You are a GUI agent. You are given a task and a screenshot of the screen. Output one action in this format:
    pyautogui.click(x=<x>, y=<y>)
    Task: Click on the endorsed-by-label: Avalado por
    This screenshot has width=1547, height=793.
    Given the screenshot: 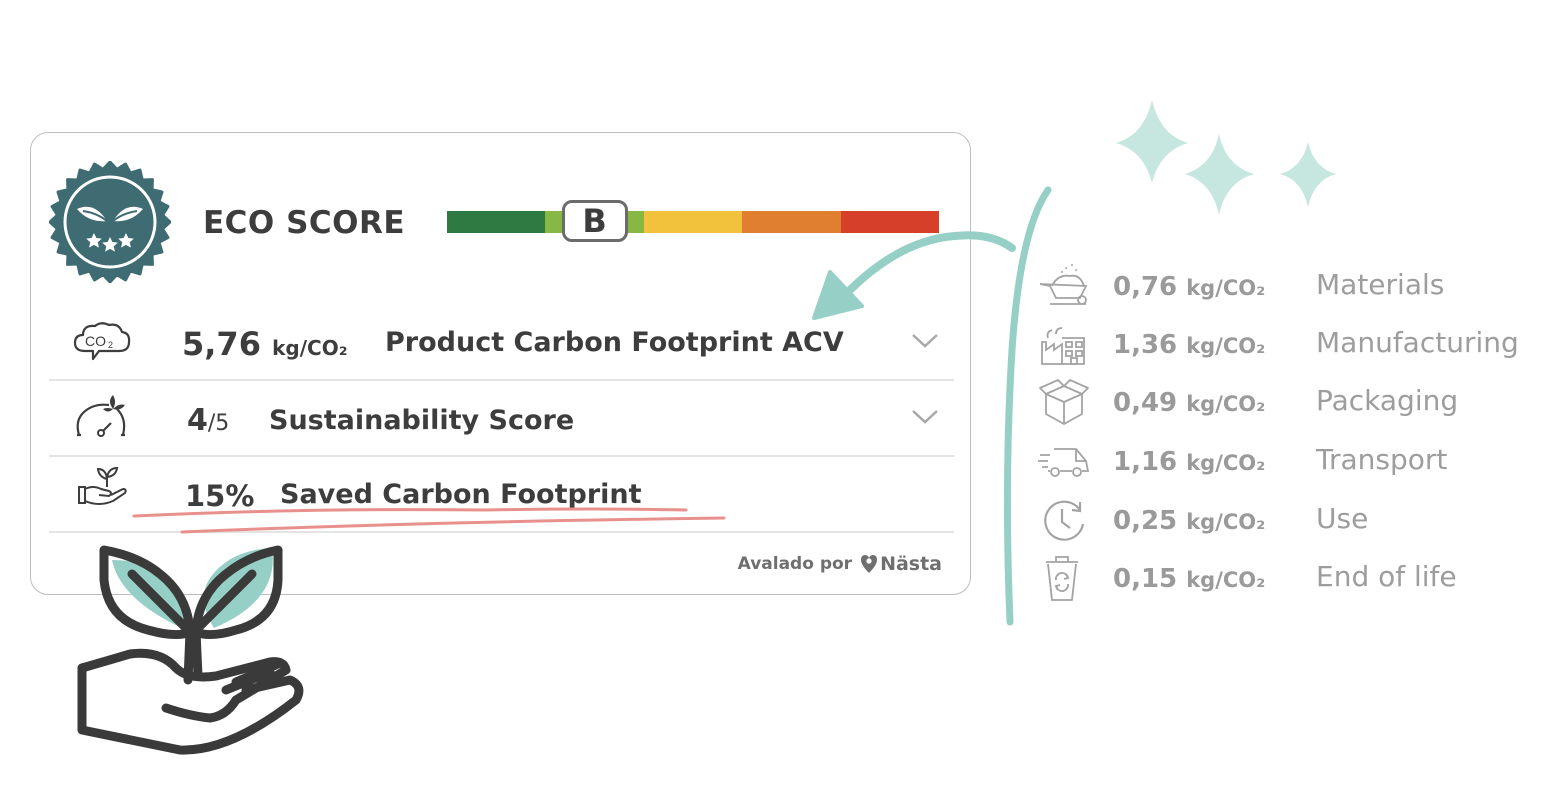 What is the action you would take?
    pyautogui.click(x=795, y=564)
    